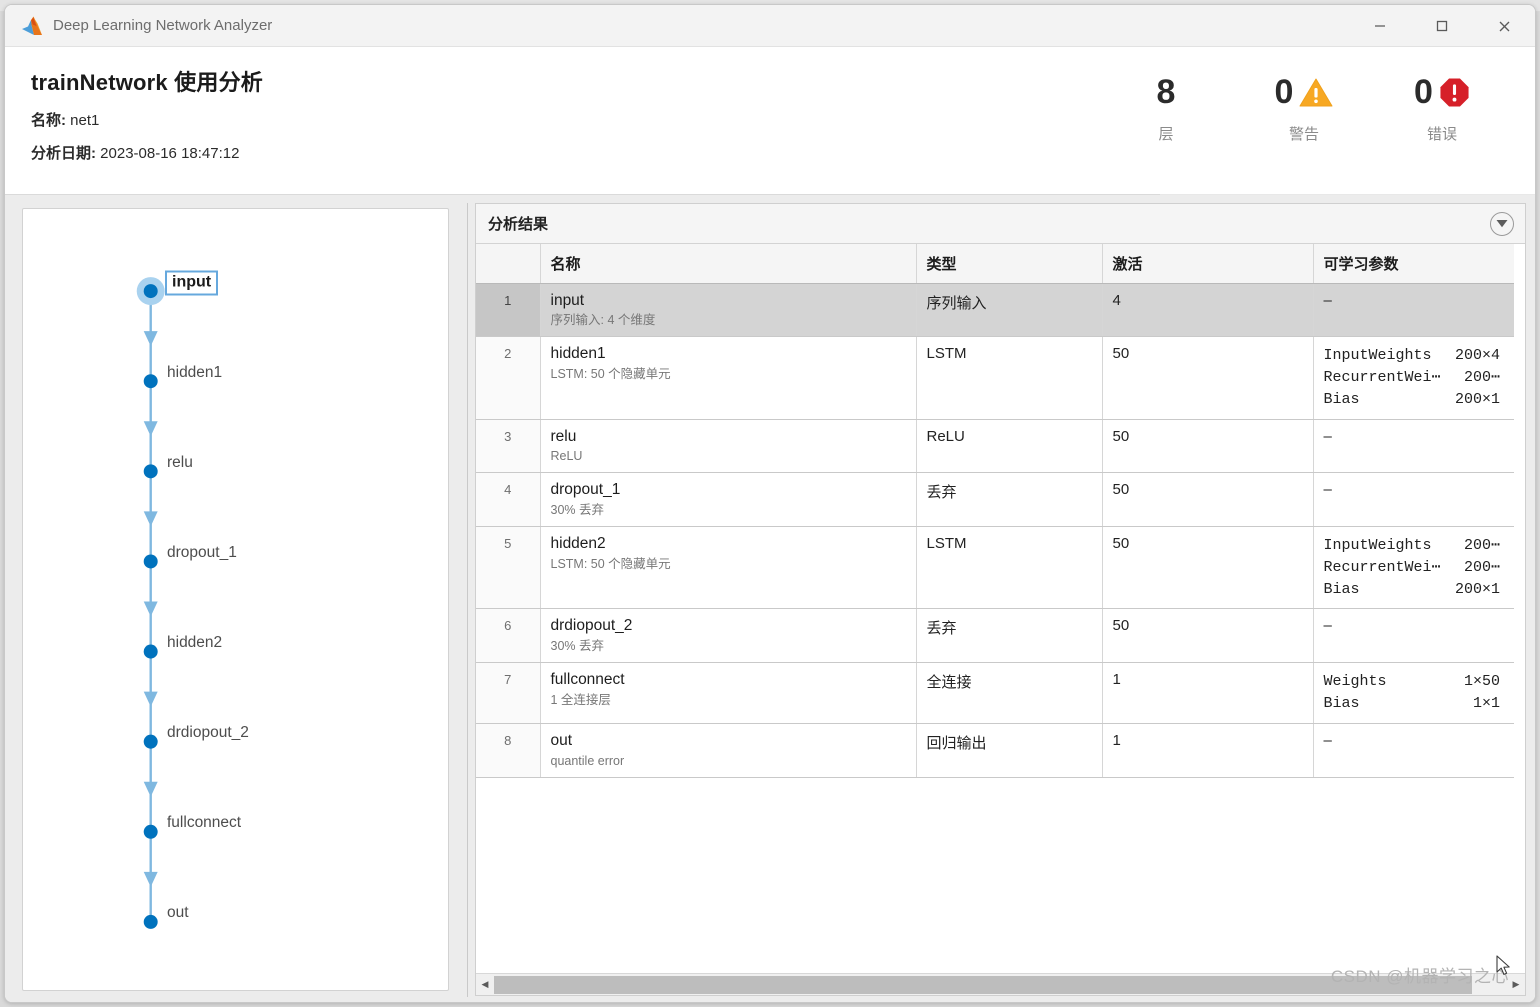 The width and height of the screenshot is (1540, 1007). Describe the element at coordinates (1477, 356) in the screenshot. I see `learnable-size: 200×4` at that location.